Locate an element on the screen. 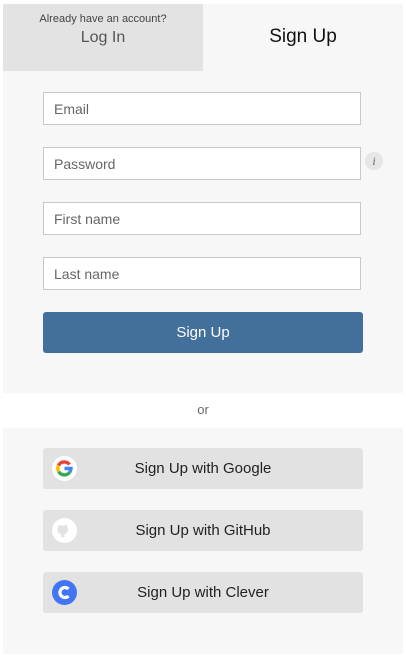  github-icon is located at coordinates (64, 530).